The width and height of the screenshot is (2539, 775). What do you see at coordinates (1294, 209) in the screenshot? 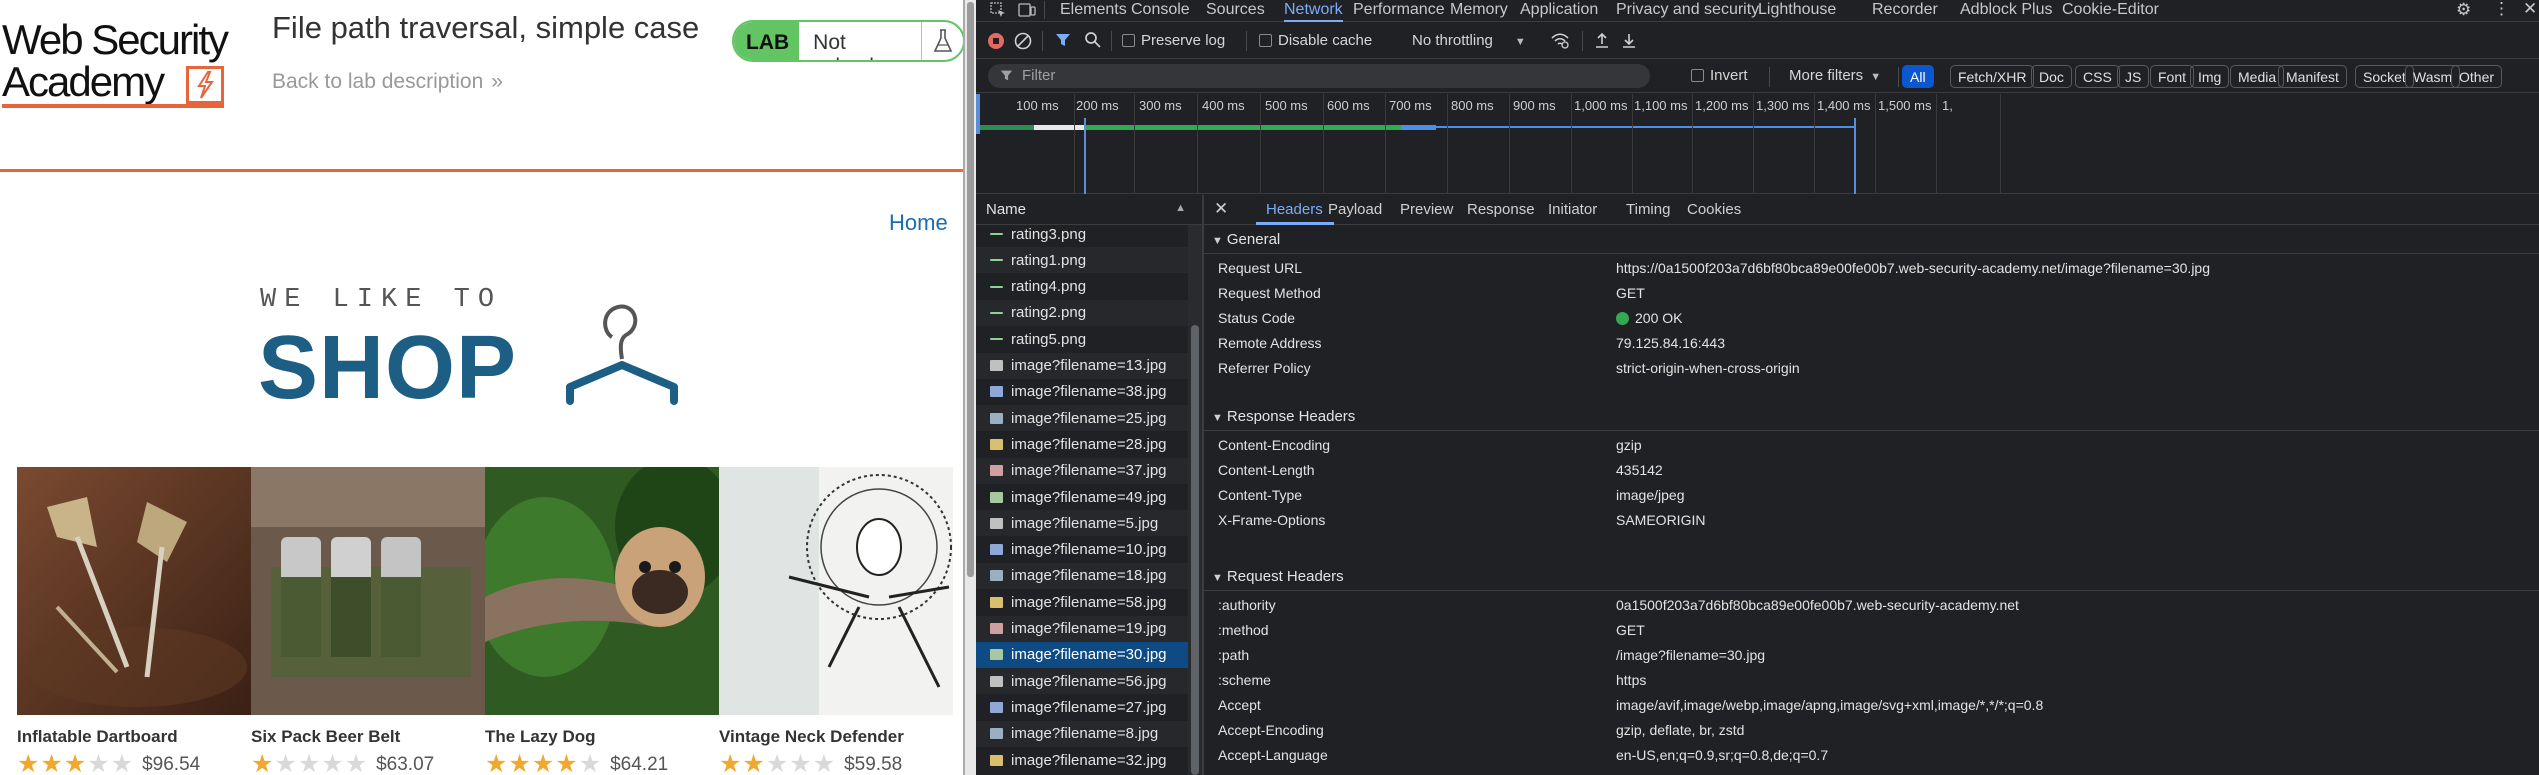
I see `detail-tab-headers: Headers` at bounding box center [1294, 209].